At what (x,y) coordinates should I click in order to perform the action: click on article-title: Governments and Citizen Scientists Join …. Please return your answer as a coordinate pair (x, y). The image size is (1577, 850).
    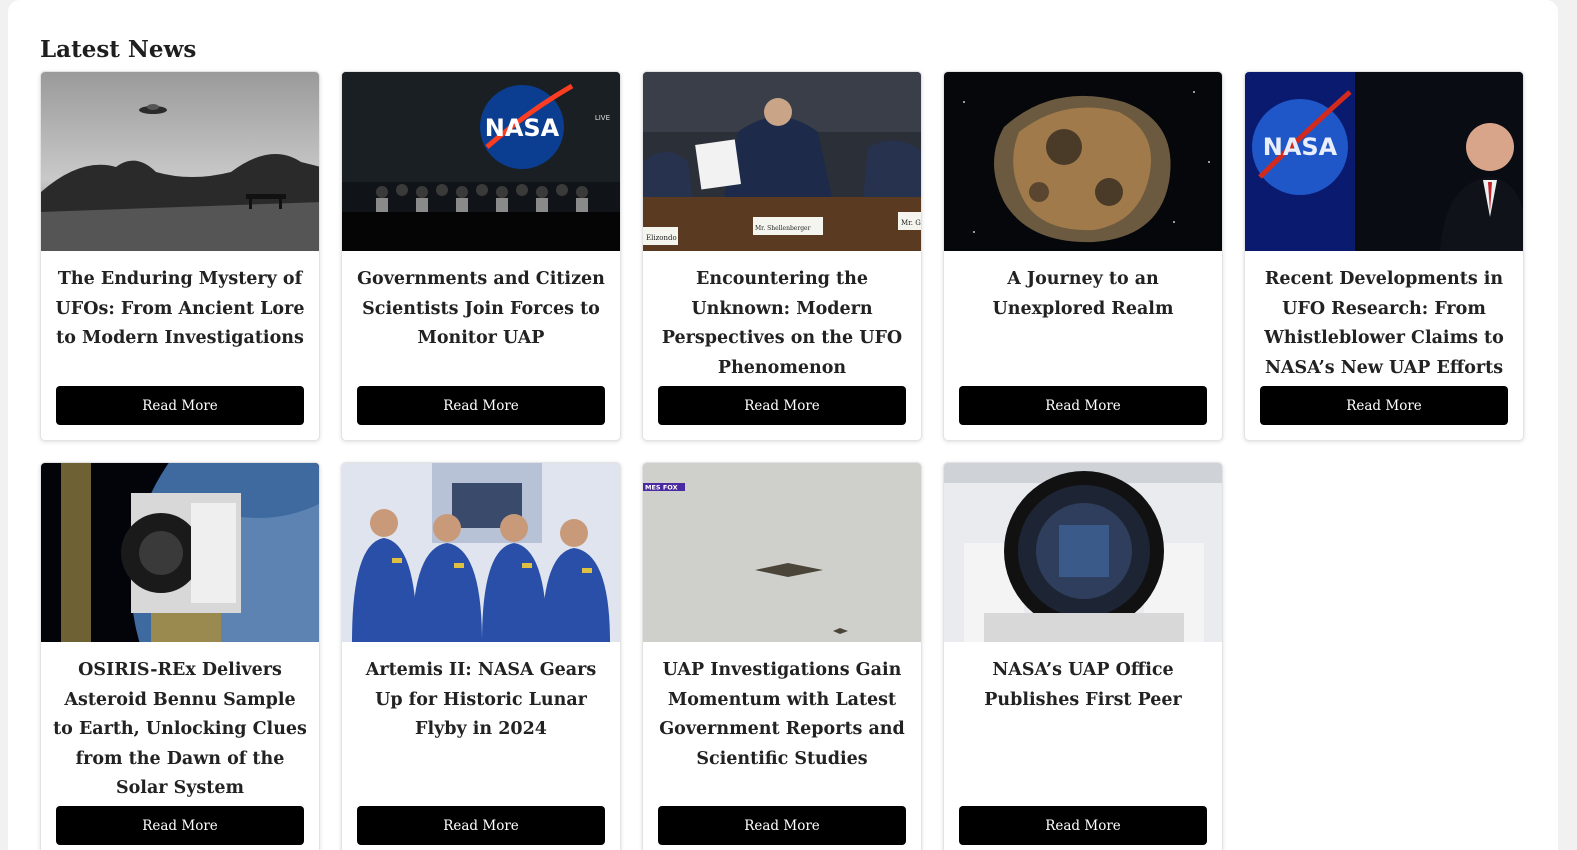
    Looking at the image, I should click on (481, 309).